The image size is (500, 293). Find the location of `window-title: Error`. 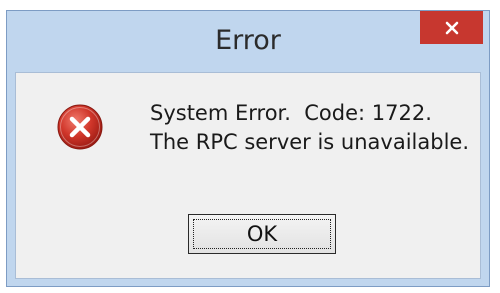

window-title: Error is located at coordinates (248, 40).